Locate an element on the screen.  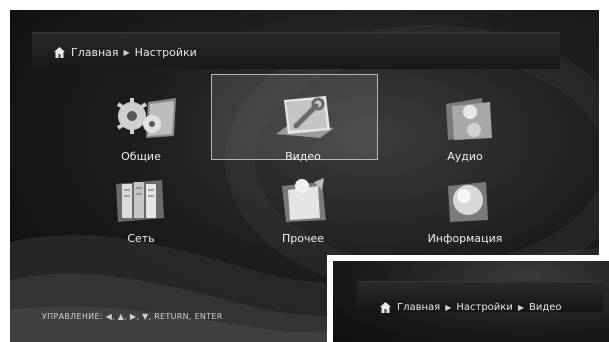
inset-breadcrumb-level2: Видео is located at coordinates (545, 307).